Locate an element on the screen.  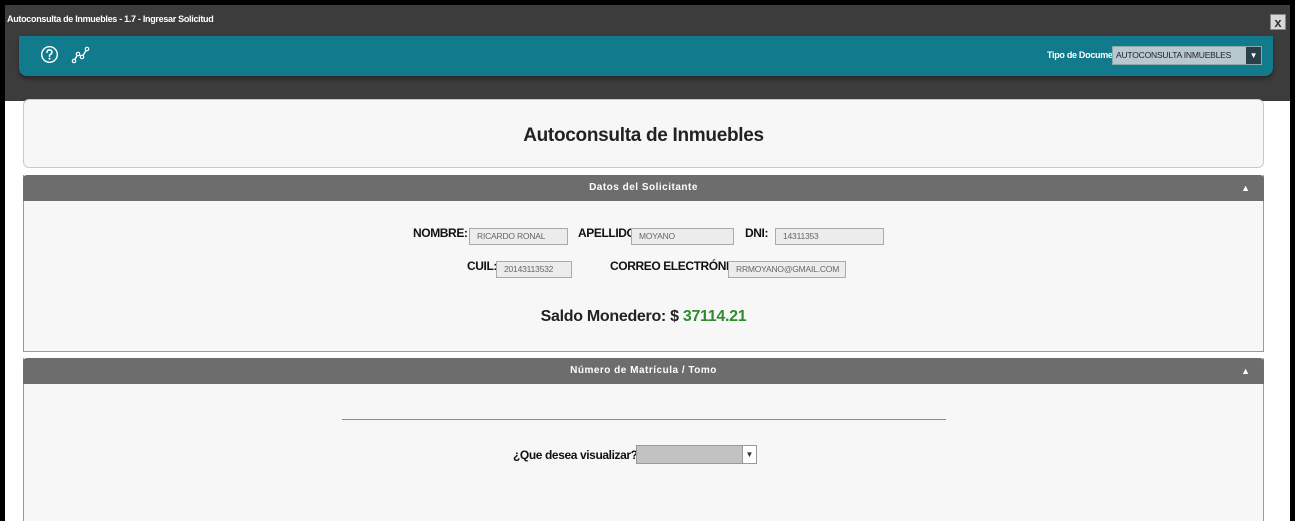
saldo-value: 37114.21 is located at coordinates (714, 316).